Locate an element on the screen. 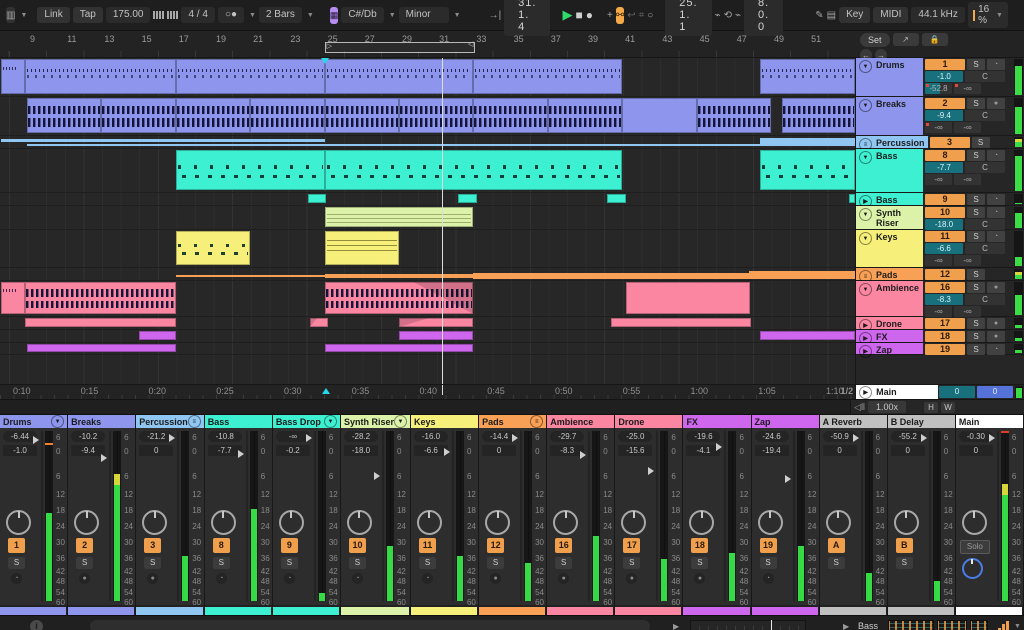 Image resolution: width=1024 pixels, height=630 pixels. mixer-track-name: Keys is located at coordinates (425, 422).